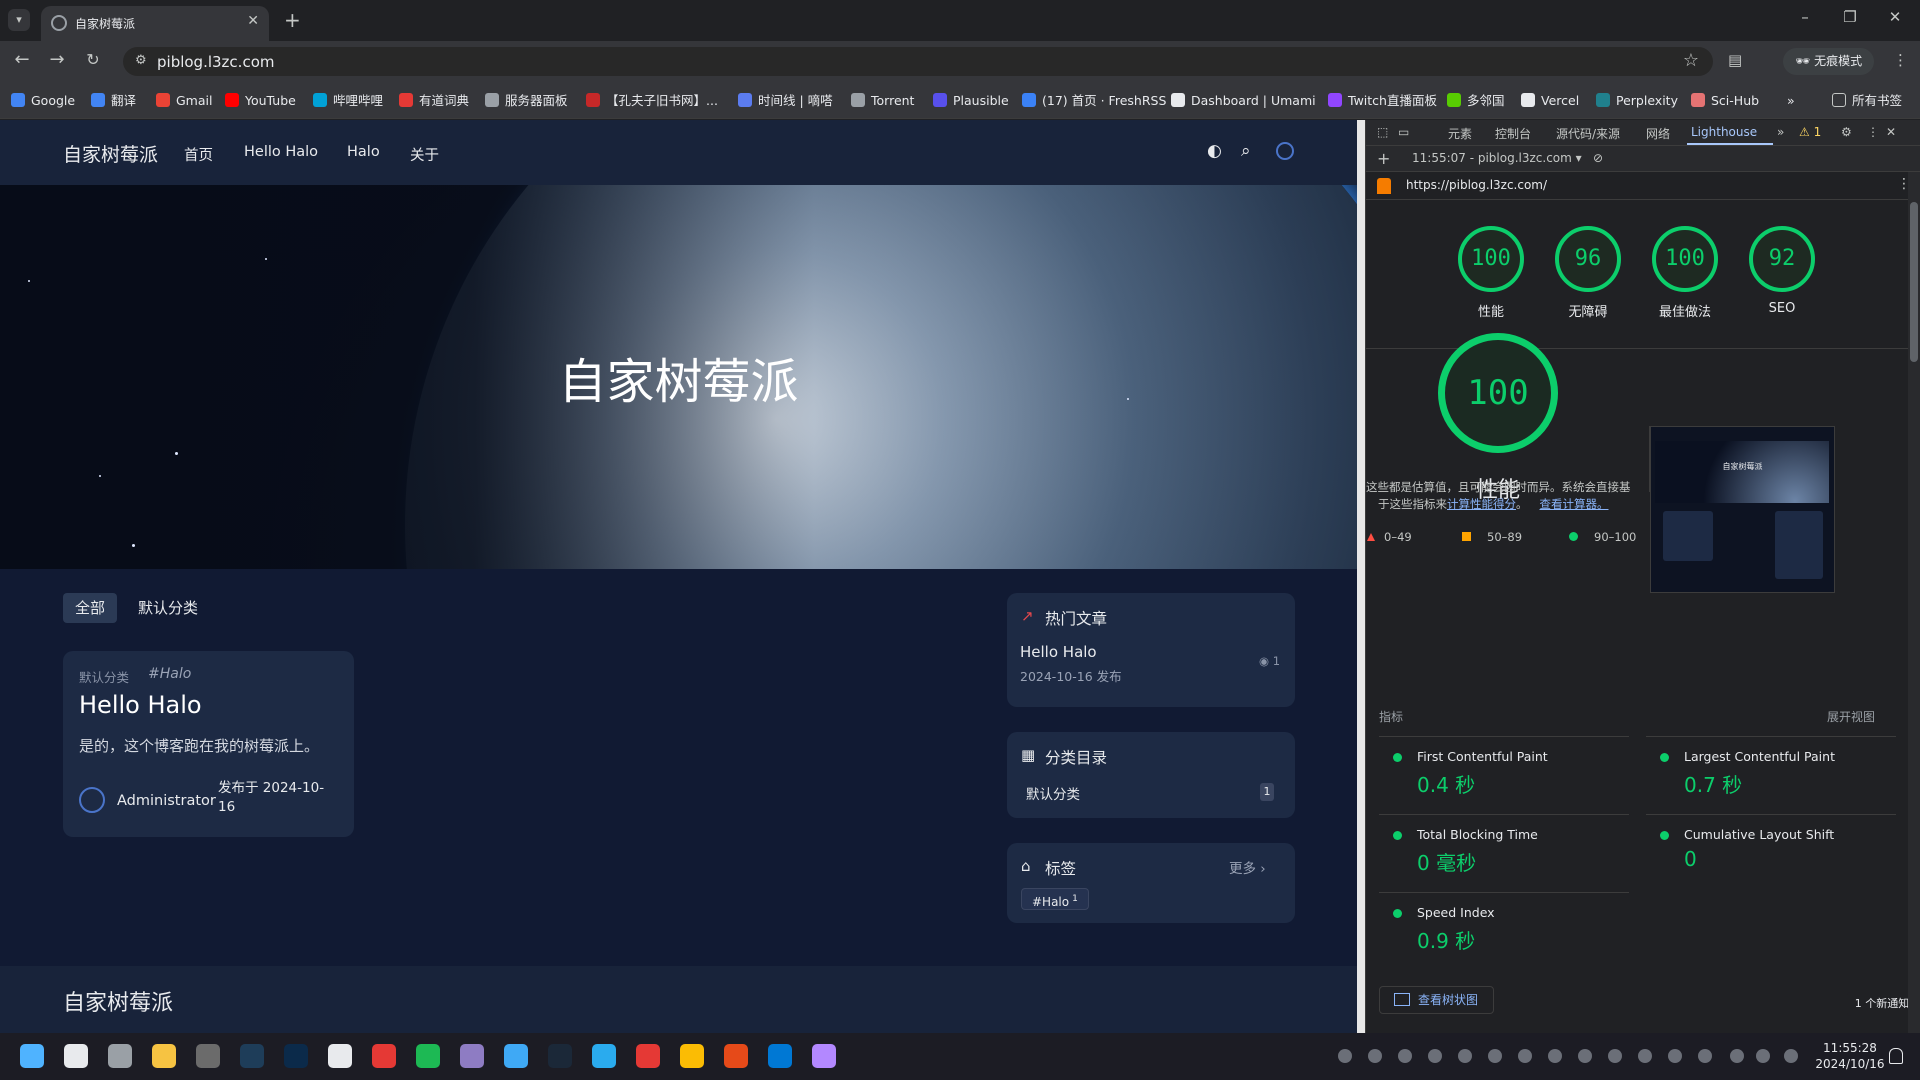  What do you see at coordinates (164, 1056) in the screenshot?
I see `file-explorer-icon` at bounding box center [164, 1056].